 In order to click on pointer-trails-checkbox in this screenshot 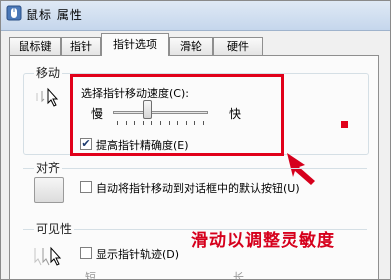, I will do `click(86, 253)`.